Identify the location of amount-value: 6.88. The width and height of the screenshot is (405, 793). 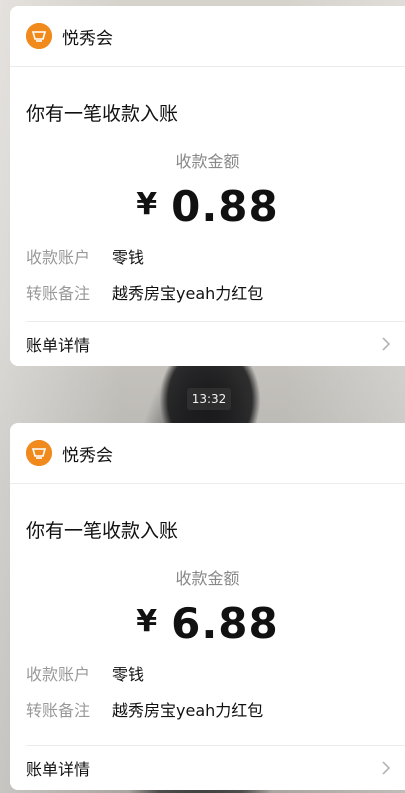
(225, 623).